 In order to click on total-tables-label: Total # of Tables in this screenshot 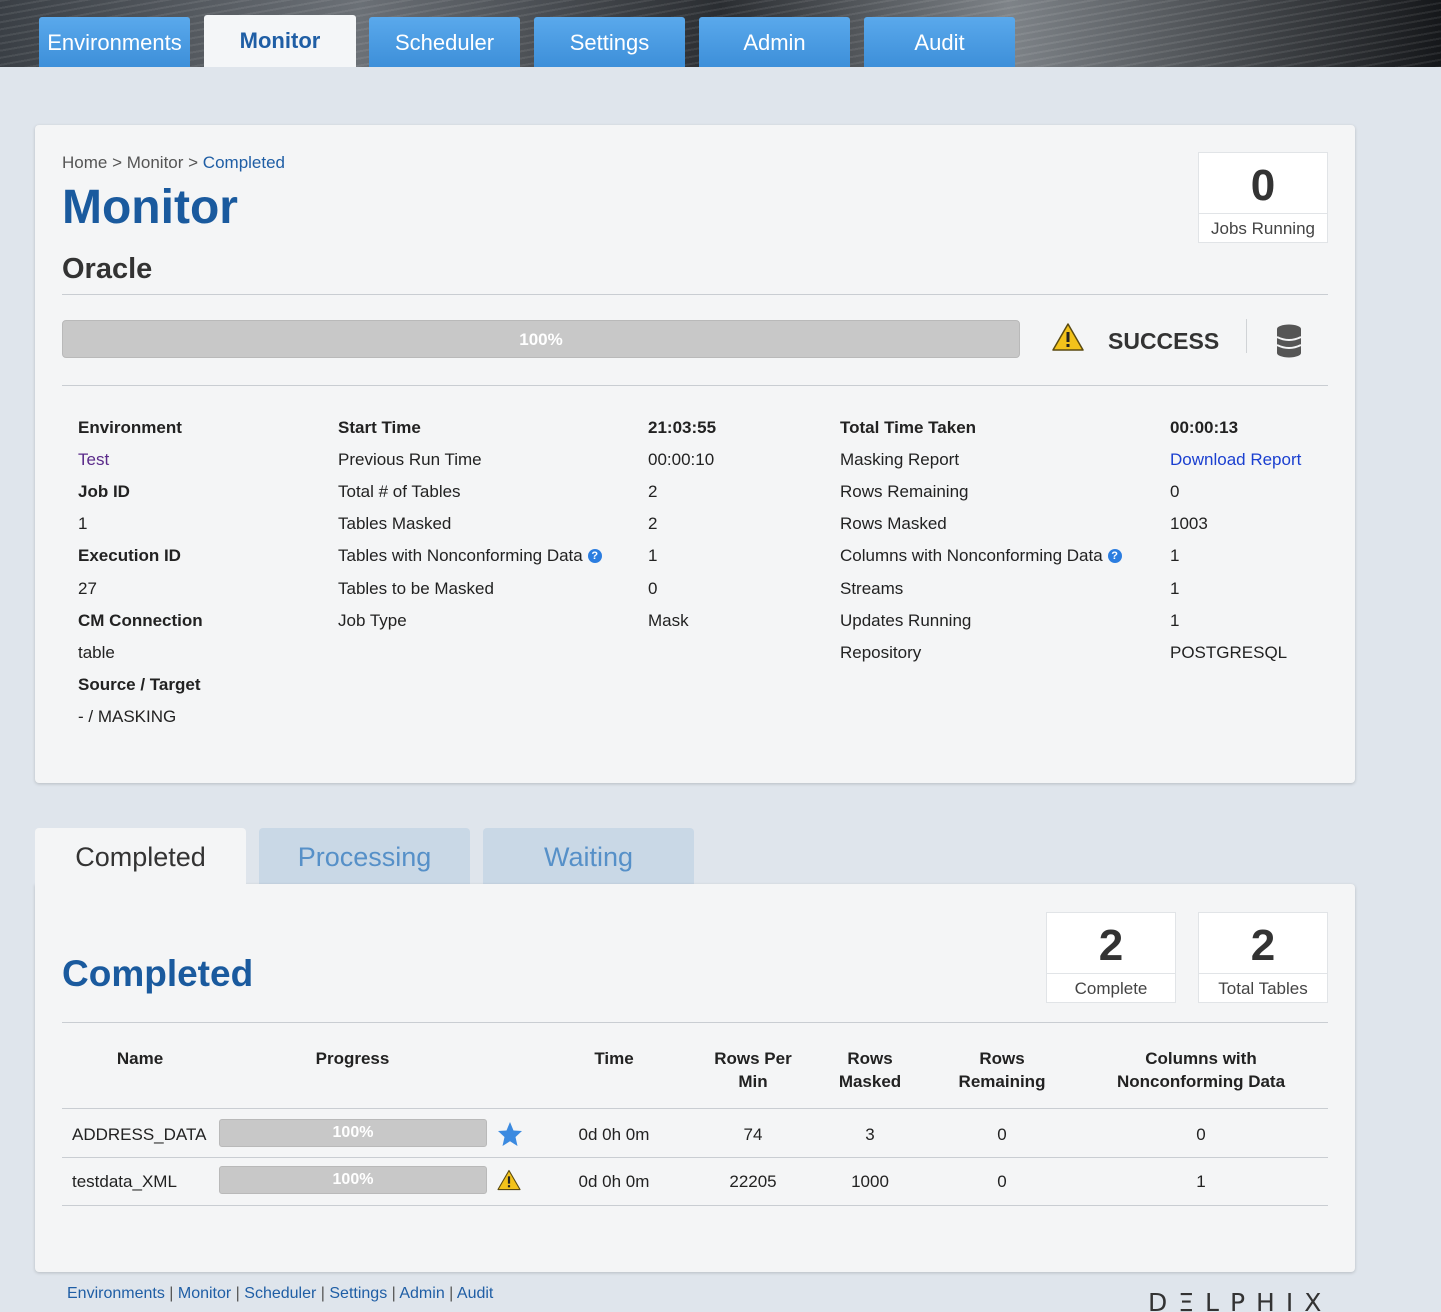, I will do `click(399, 491)`.